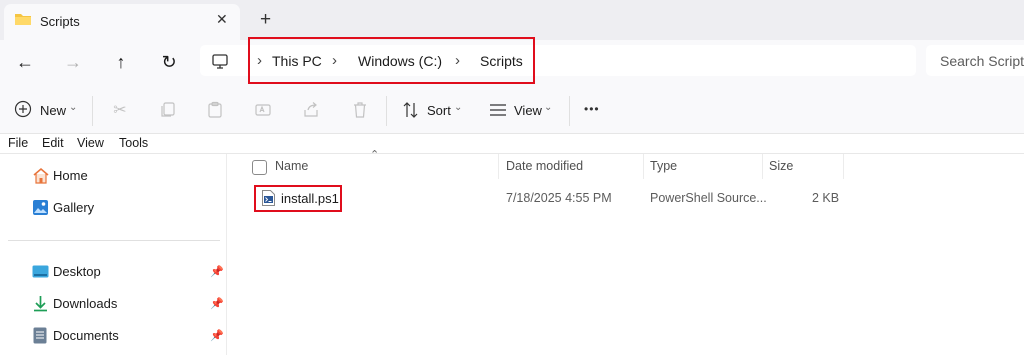  I want to click on file-date-modified: 7/18/2025 4:55 PM, so click(559, 198).